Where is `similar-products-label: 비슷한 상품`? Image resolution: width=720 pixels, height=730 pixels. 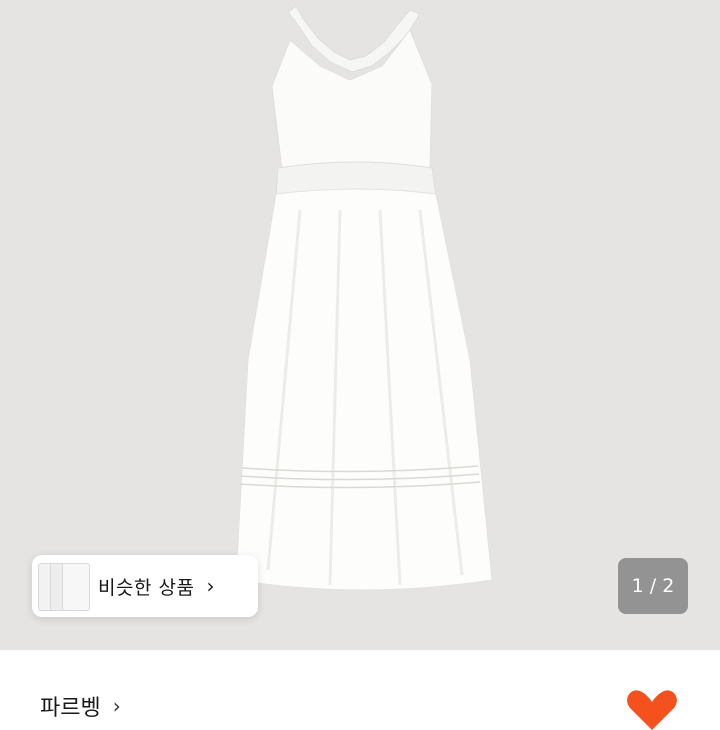 similar-products-label: 비슷한 상품 is located at coordinates (146, 587).